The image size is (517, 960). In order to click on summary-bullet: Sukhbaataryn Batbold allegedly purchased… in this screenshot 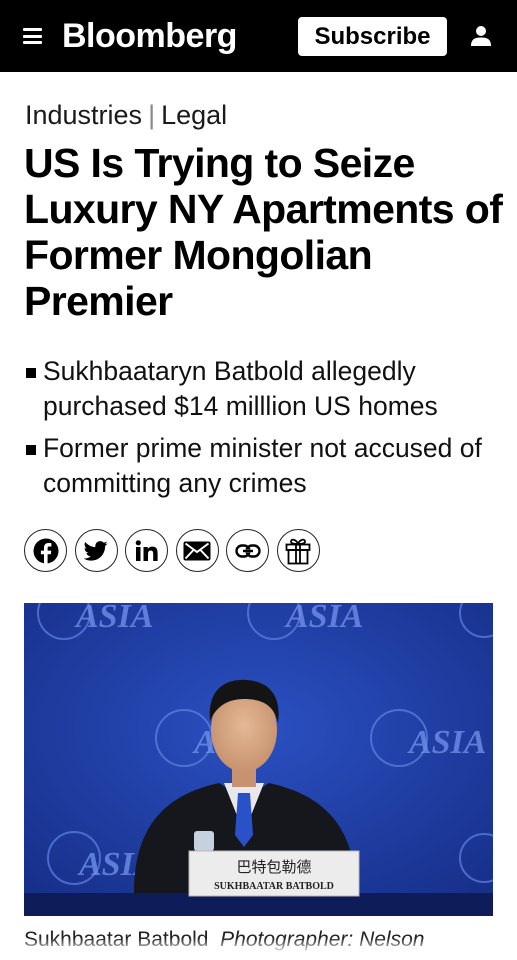, I will do `click(264, 389)`.